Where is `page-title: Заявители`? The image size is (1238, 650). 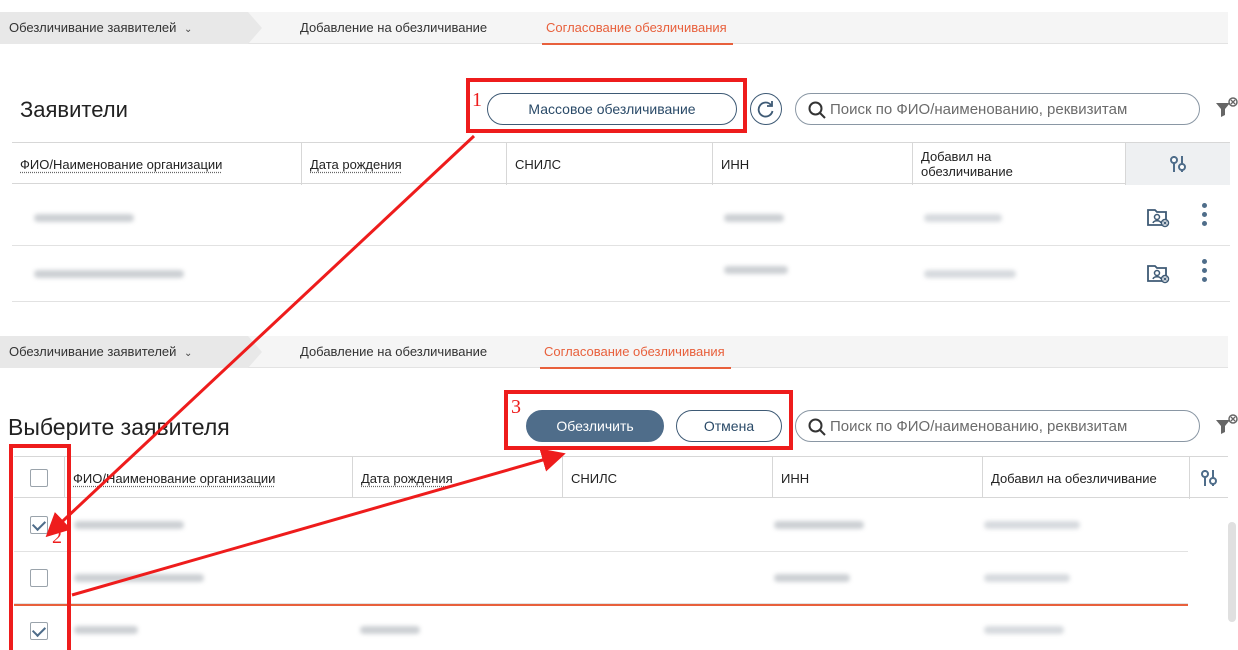 page-title: Заявители is located at coordinates (74, 109).